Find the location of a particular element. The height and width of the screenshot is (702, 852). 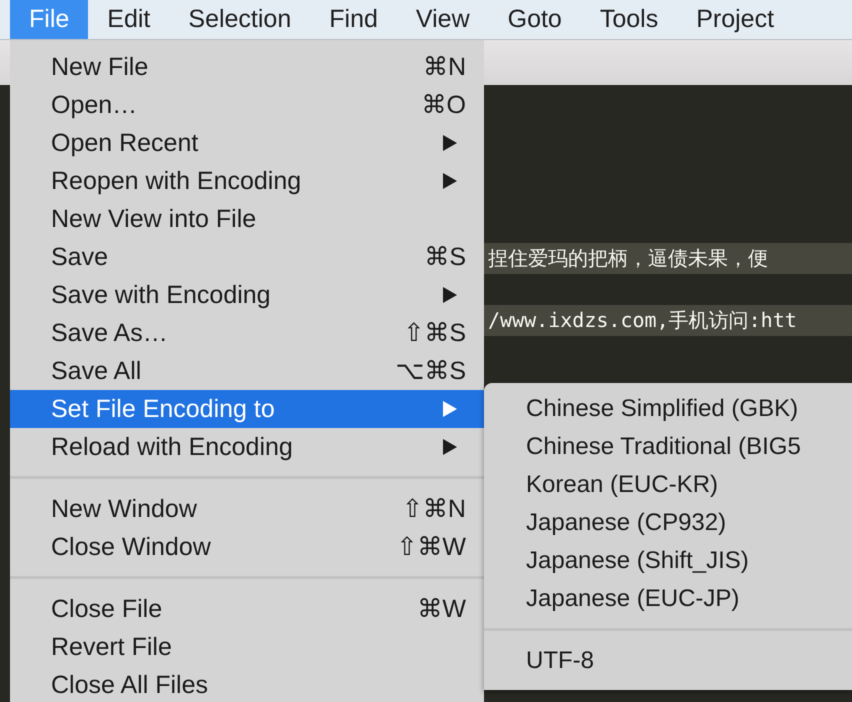

menu-item: Reopen with Encoding is located at coordinates (247, 181).